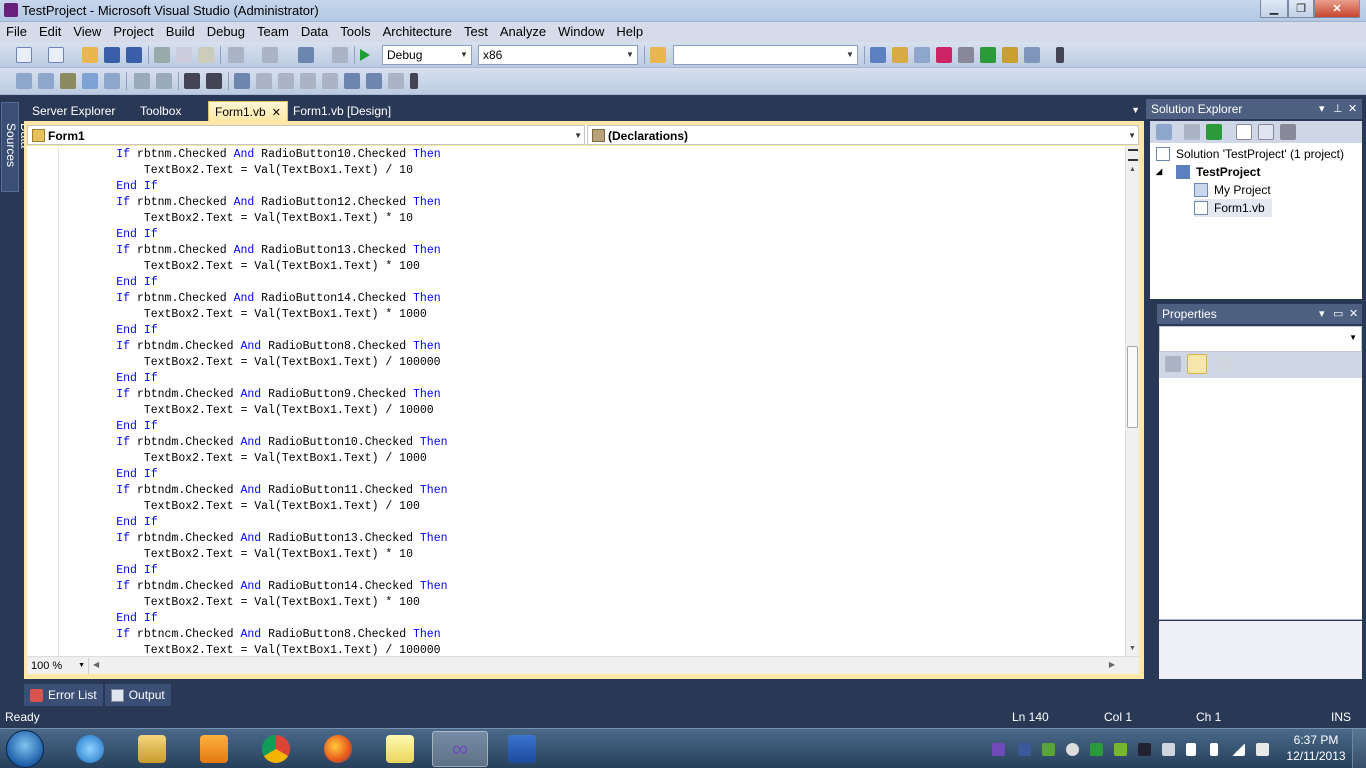  Describe the element at coordinates (236, 55) in the screenshot. I see `undo-icon` at that location.